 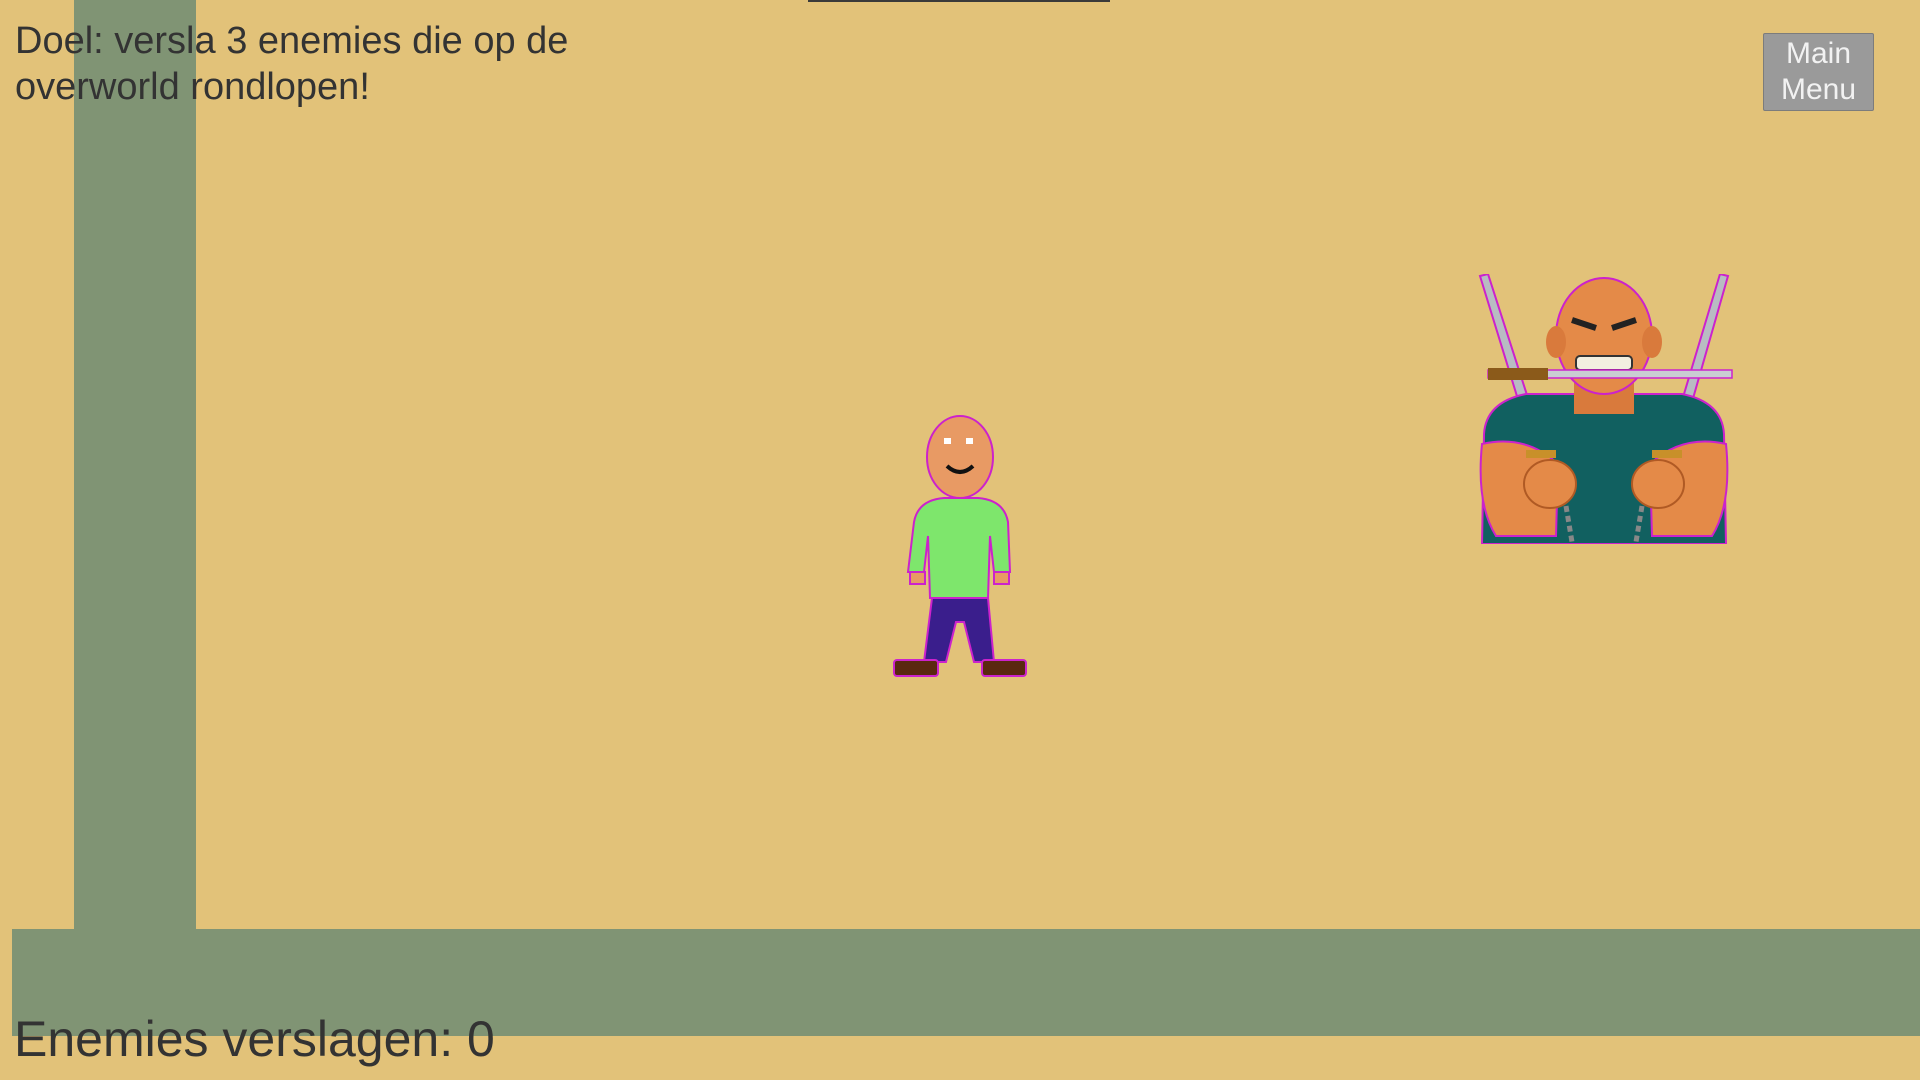 I want to click on player-eye-left, so click(x=947, y=441).